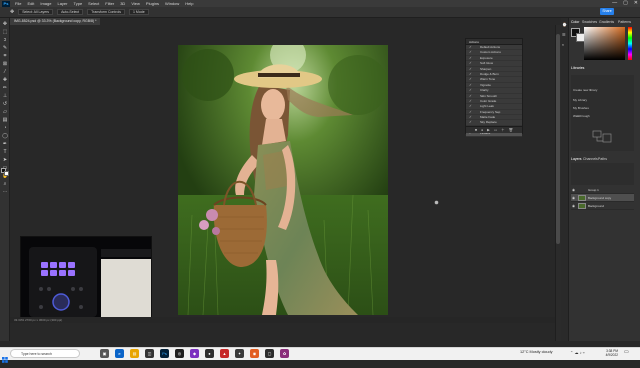 This screenshot has width=640, height=368. I want to click on record-icon: ●, so click(482, 130).